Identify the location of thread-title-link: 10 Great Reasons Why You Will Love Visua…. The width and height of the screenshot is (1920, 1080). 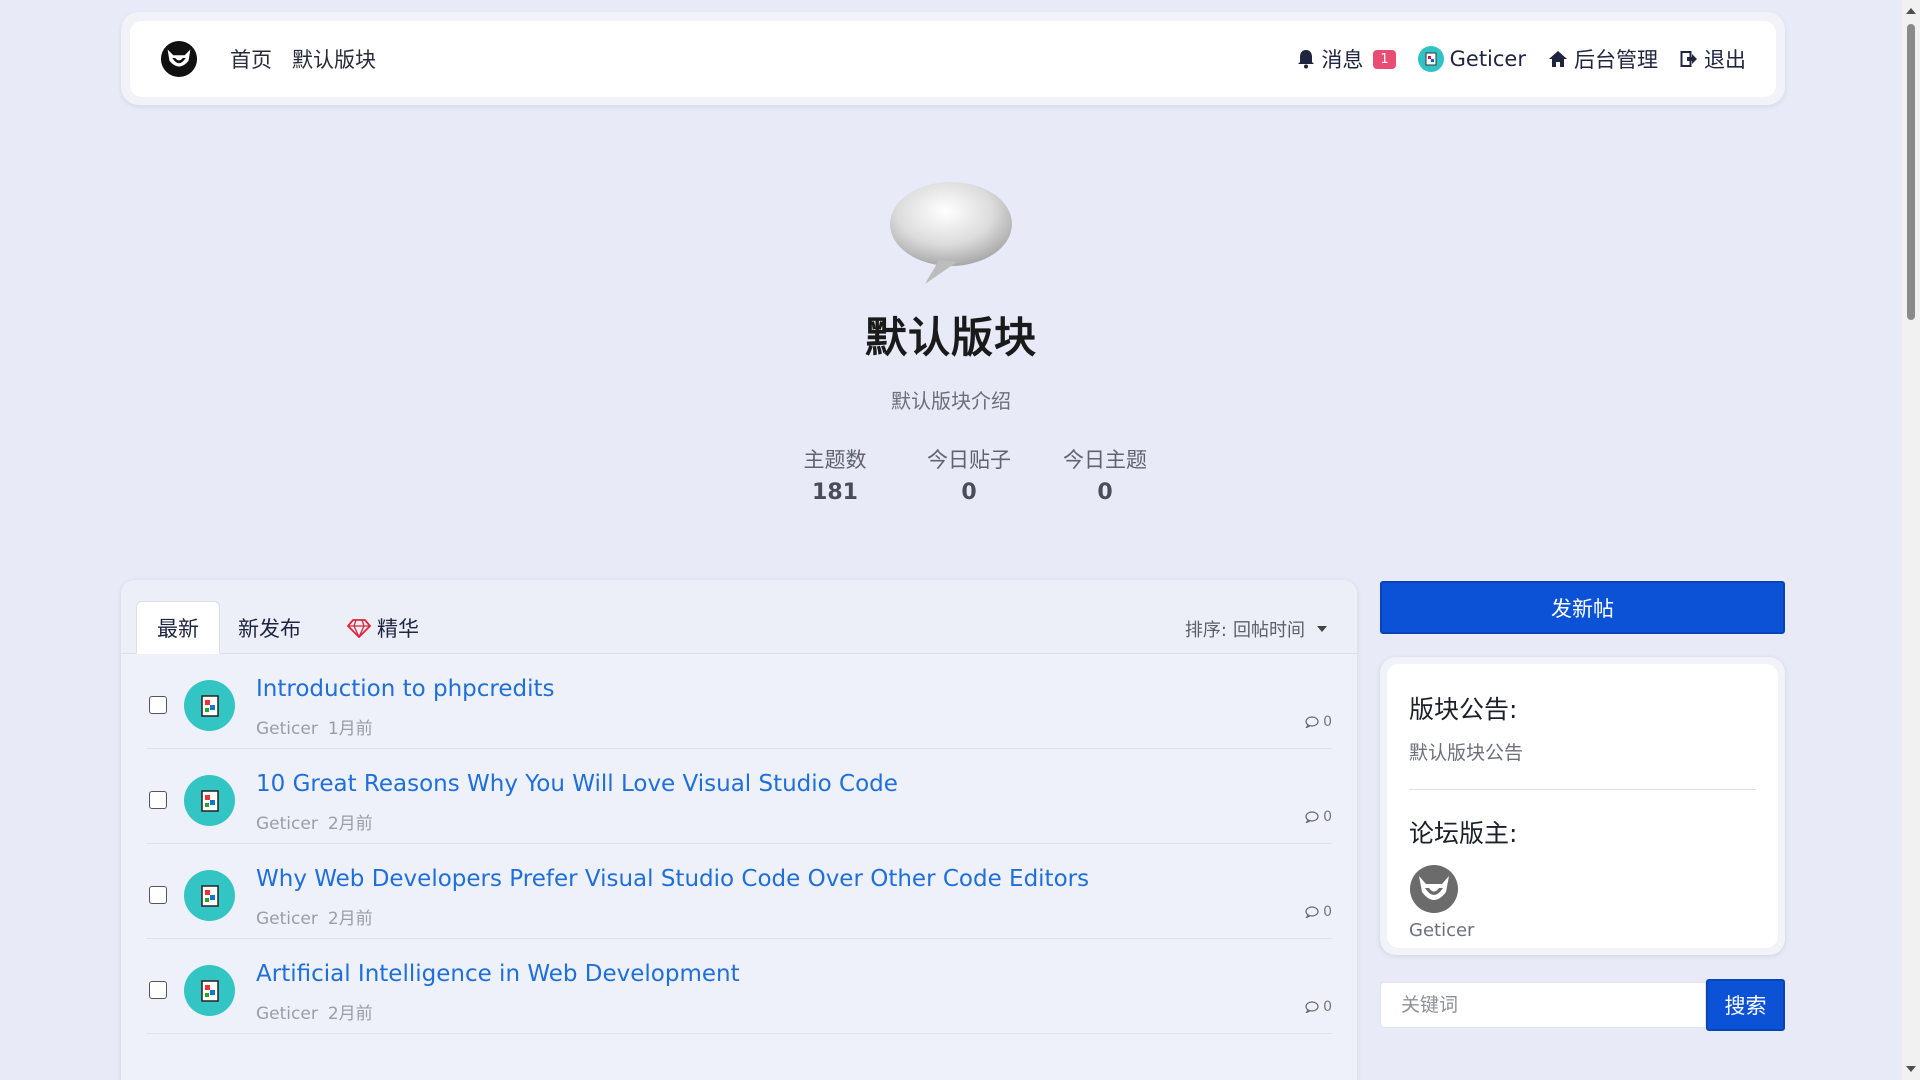
(577, 784).